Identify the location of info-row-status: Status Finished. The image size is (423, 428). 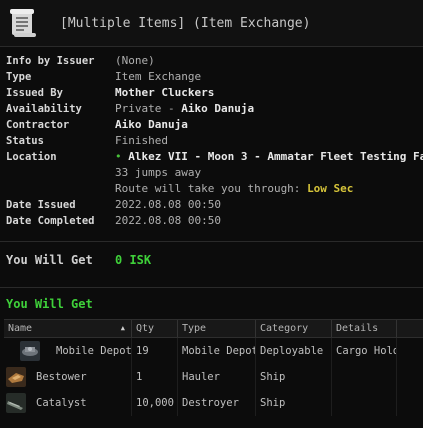
(214, 141).